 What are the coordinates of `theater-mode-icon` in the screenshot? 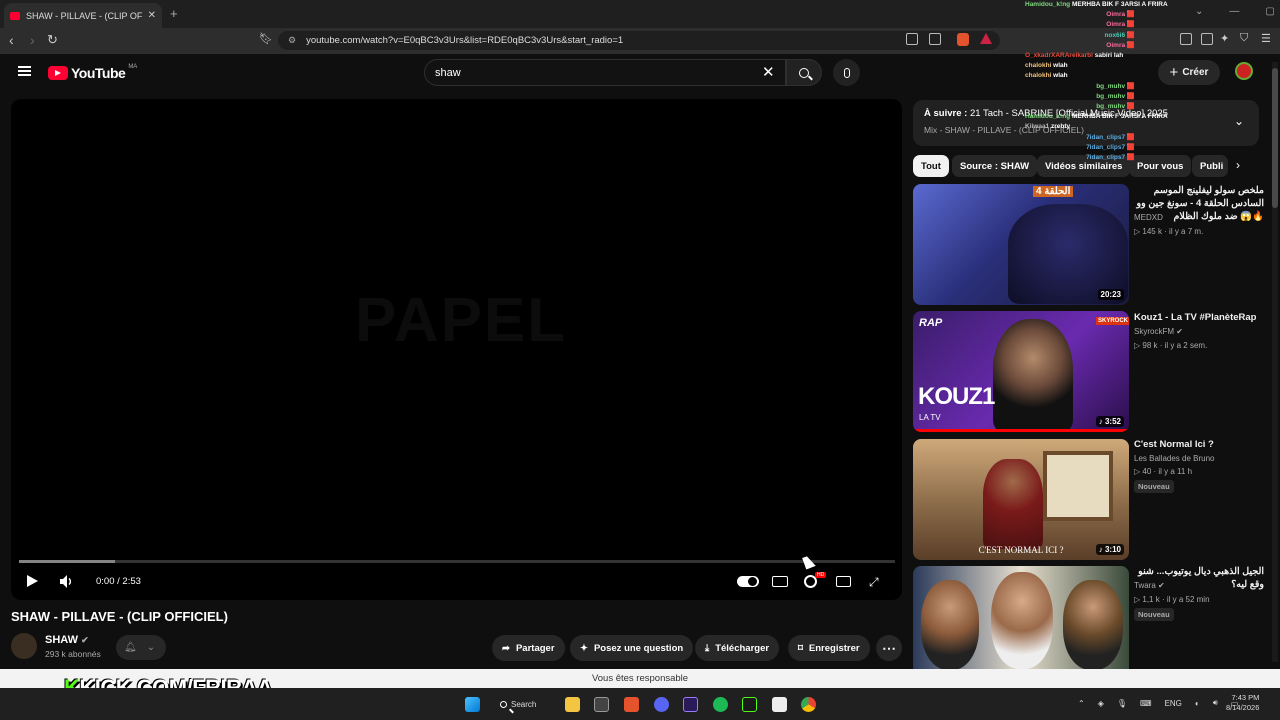 It's located at (843, 581).